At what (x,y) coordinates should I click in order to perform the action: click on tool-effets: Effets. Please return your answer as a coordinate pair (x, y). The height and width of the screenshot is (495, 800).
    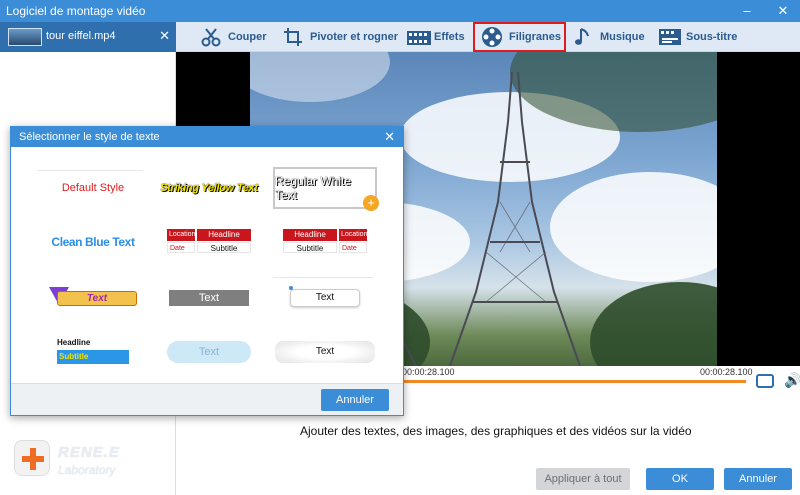
    Looking at the image, I should click on (435, 37).